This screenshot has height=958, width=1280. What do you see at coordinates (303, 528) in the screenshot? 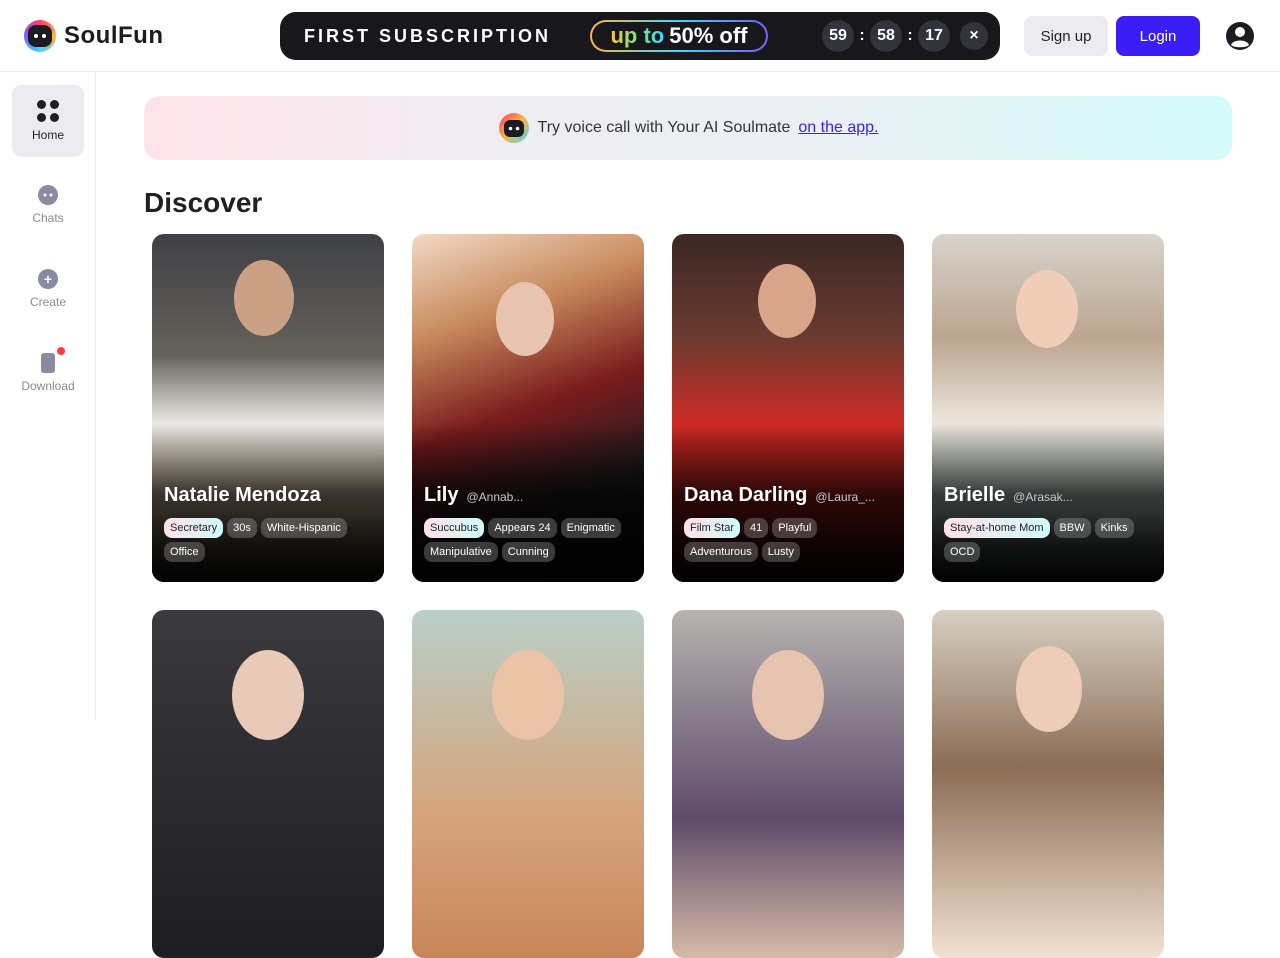
I see `character-tag: White-Hispanic` at bounding box center [303, 528].